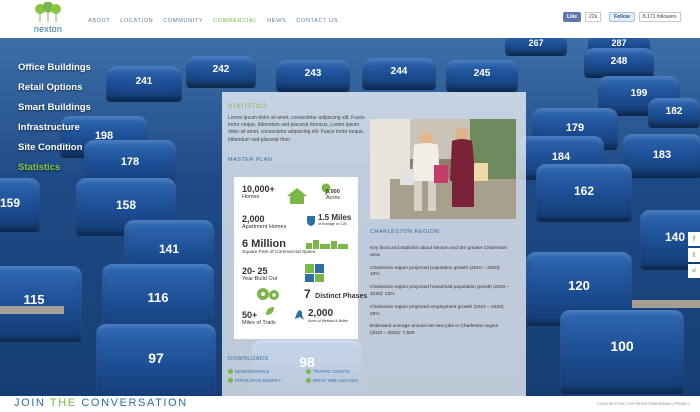  Describe the element at coordinates (48, 11) in the screenshot. I see `tree-logo-icon` at that location.